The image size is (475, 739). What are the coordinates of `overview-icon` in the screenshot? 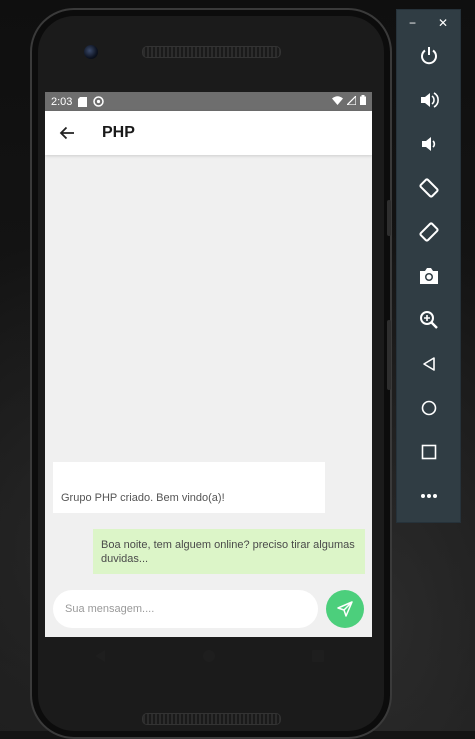 It's located at (428, 452).